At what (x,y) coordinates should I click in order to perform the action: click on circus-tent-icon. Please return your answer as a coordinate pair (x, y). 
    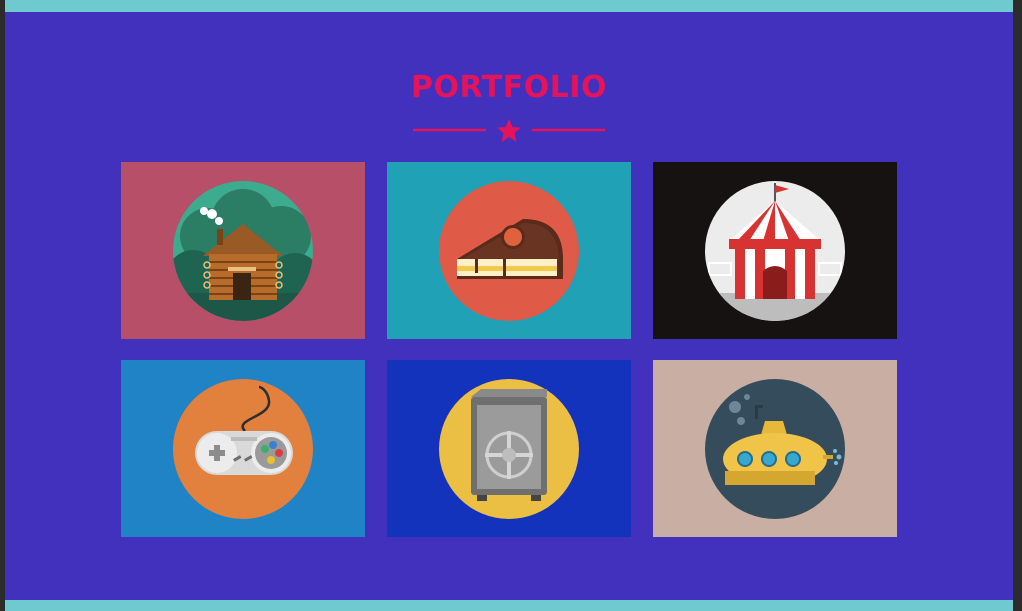
    Looking at the image, I should click on (775, 250).